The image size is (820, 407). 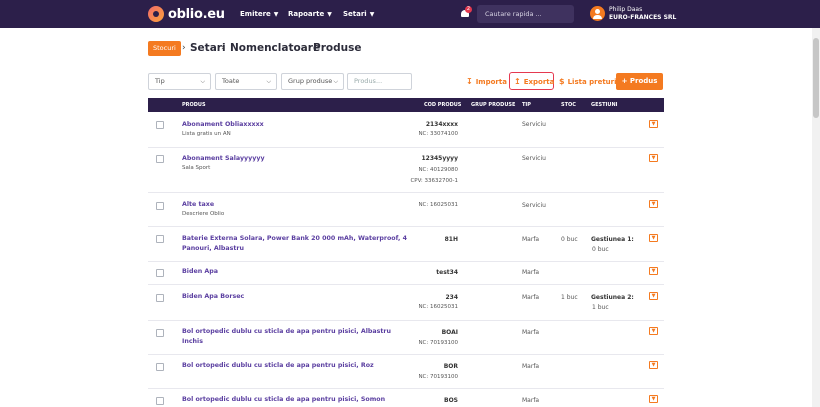 What do you see at coordinates (569, 297) in the screenshot?
I see `product-stock: 1 buc` at bounding box center [569, 297].